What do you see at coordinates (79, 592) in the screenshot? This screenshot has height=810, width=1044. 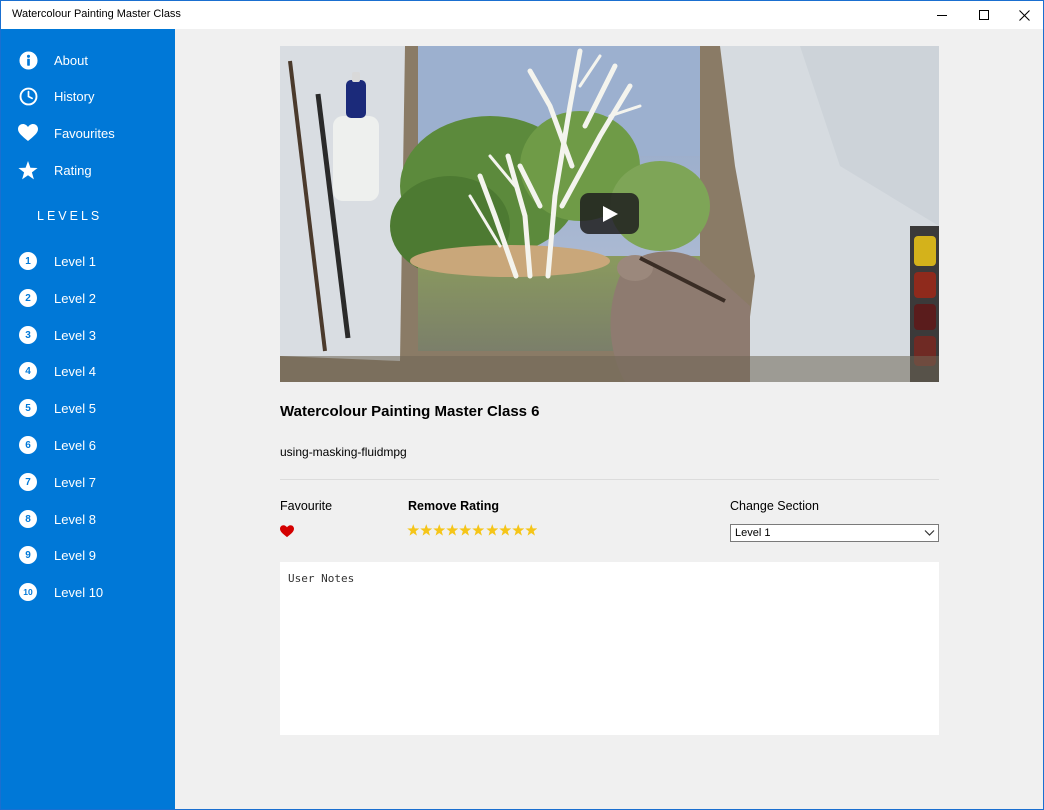 I see `sidebar-item-label: Level 10` at bounding box center [79, 592].